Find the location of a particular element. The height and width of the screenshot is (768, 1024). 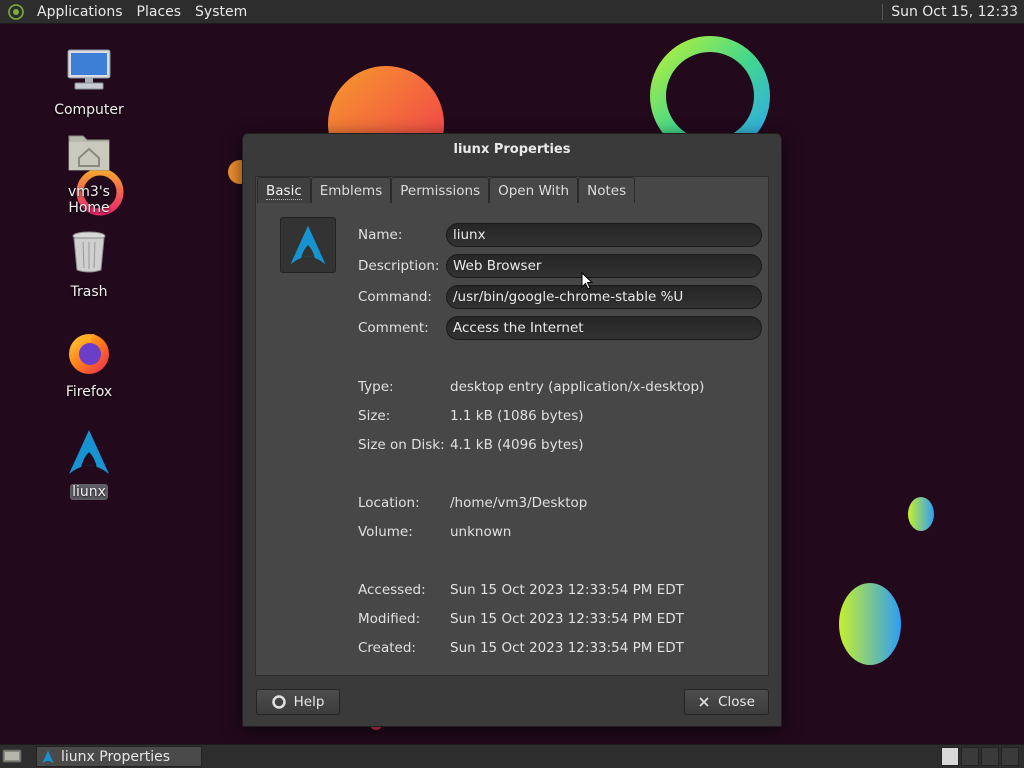

help-button: Help is located at coordinates (298, 702).